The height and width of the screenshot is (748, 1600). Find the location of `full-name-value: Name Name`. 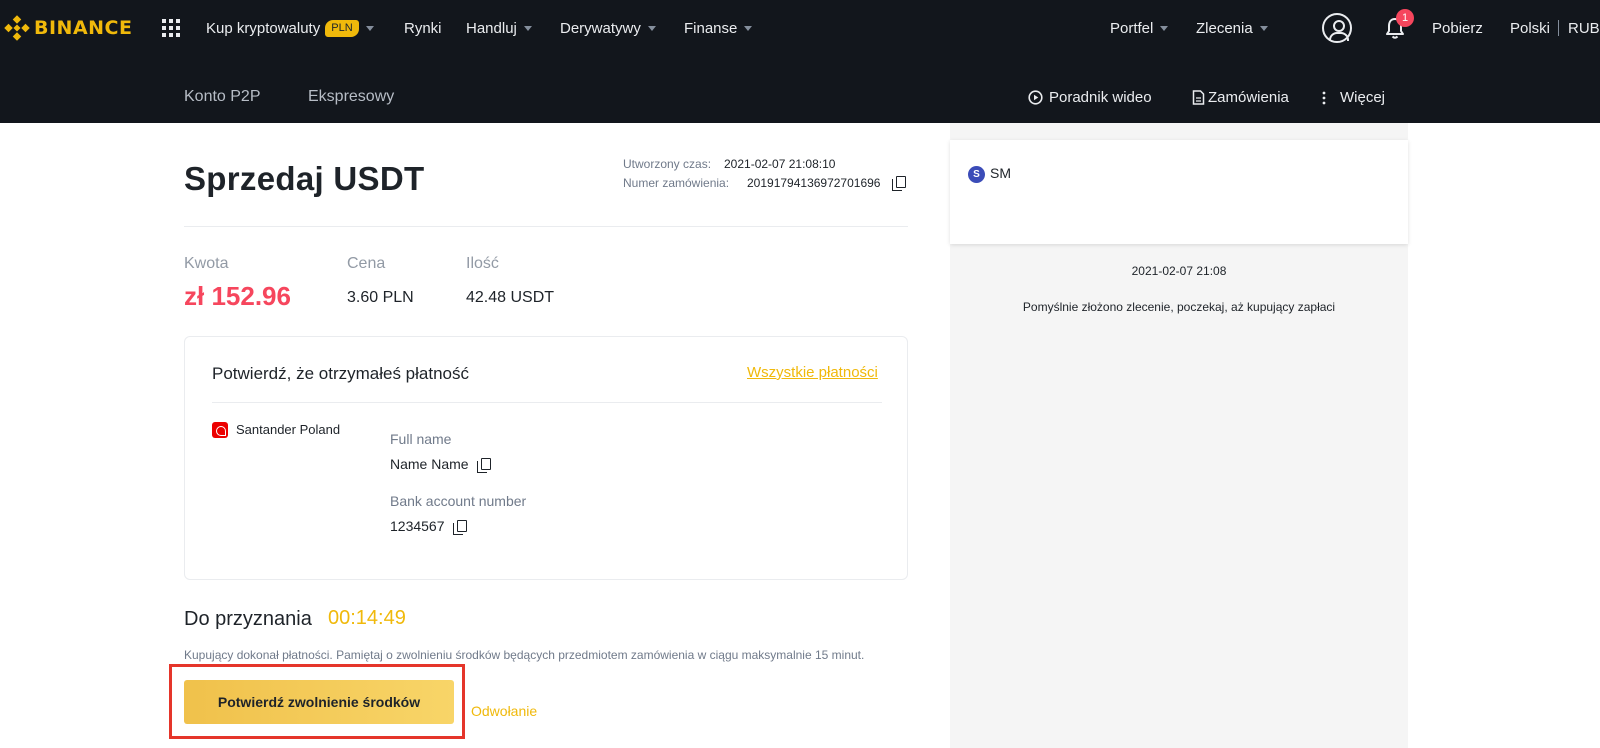

full-name-value: Name Name is located at coordinates (440, 464).